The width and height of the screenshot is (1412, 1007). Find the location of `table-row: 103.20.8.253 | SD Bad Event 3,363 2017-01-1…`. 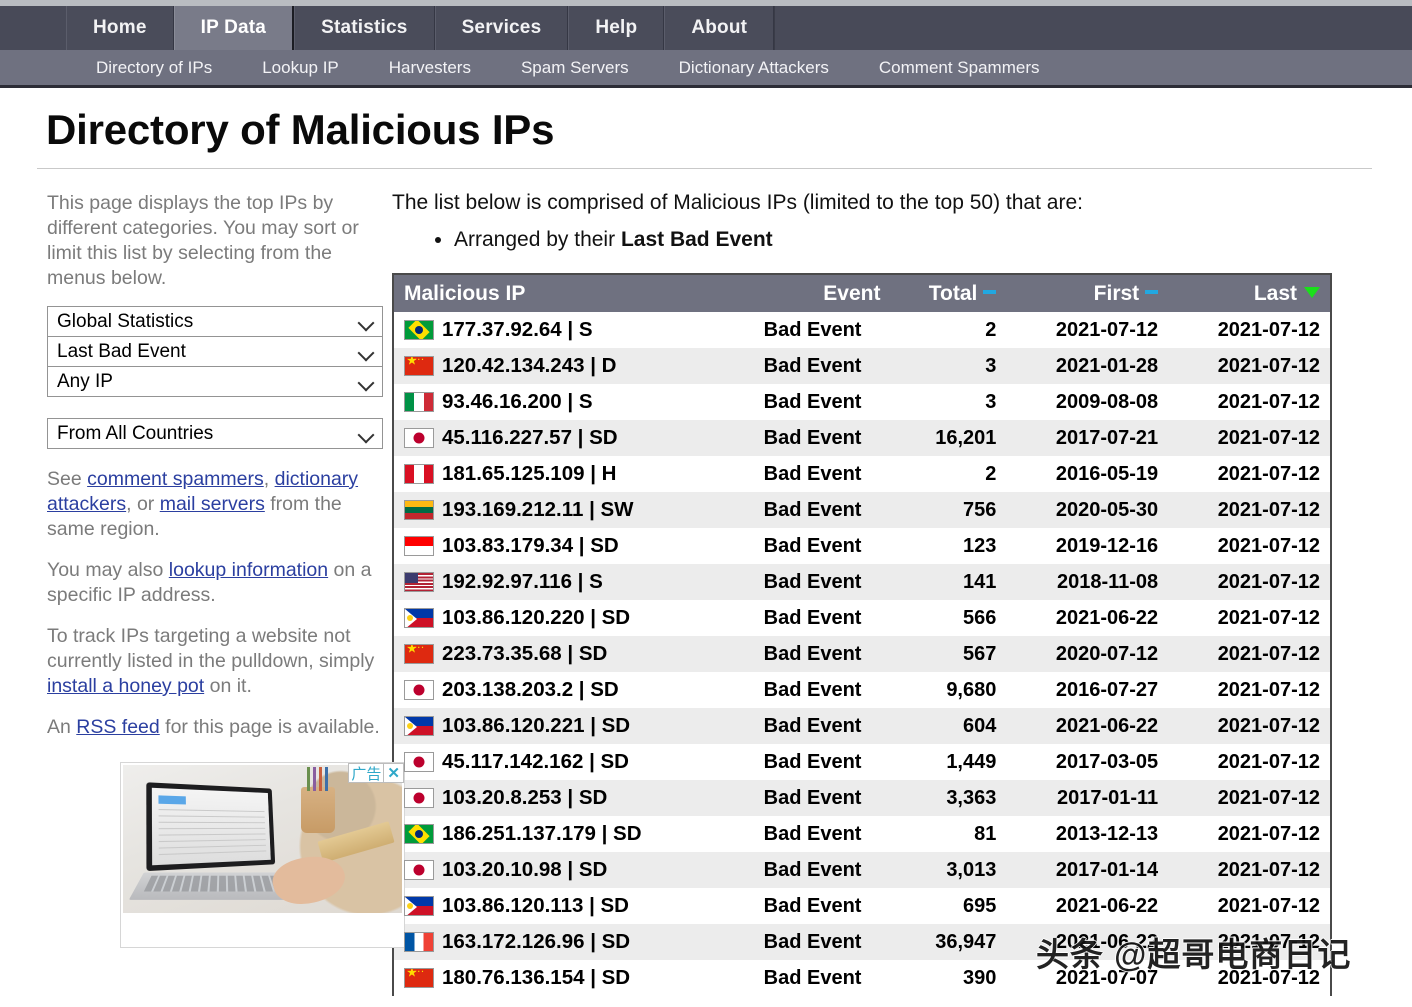

table-row: 103.20.8.253 | SD Bad Event 3,363 2017-01-1… is located at coordinates (862, 798).